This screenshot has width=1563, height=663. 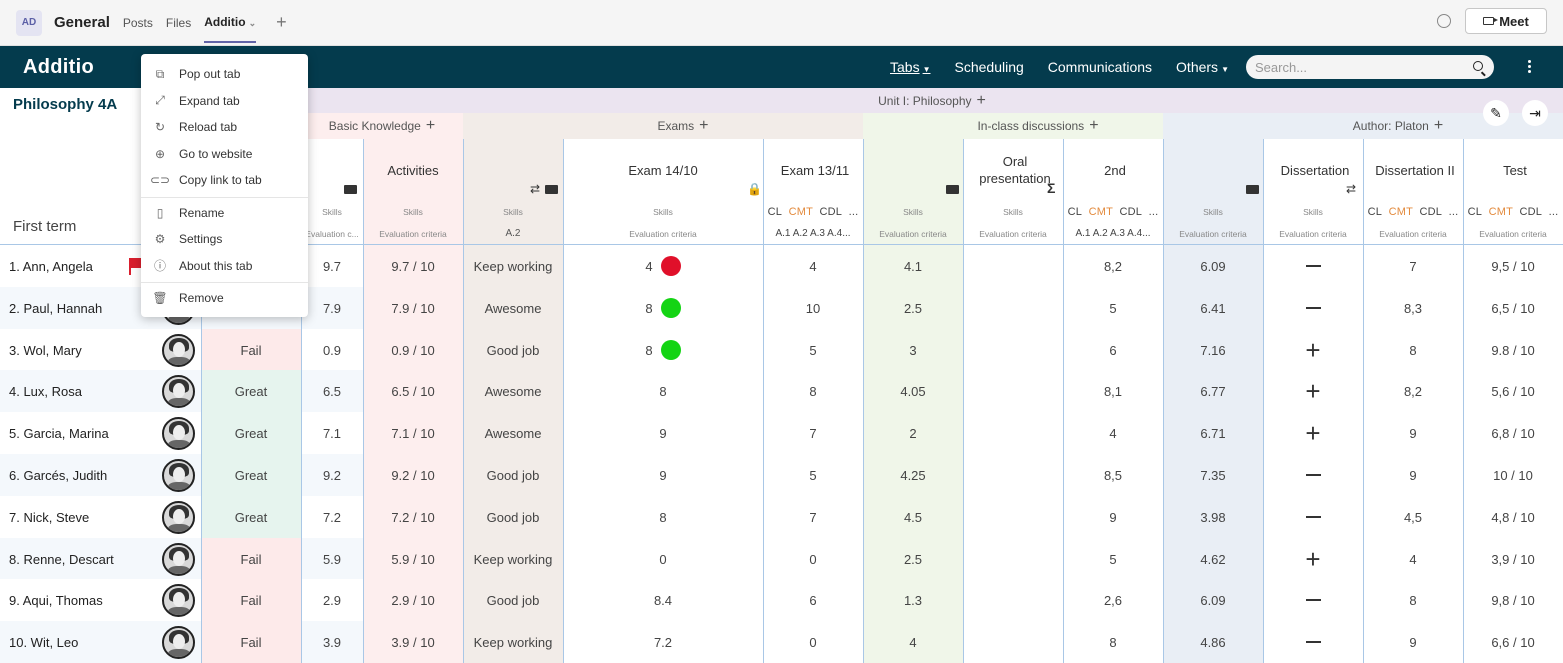 What do you see at coordinates (1213, 391) in the screenshot?
I see `author-avg-cell: 6.77` at bounding box center [1213, 391].